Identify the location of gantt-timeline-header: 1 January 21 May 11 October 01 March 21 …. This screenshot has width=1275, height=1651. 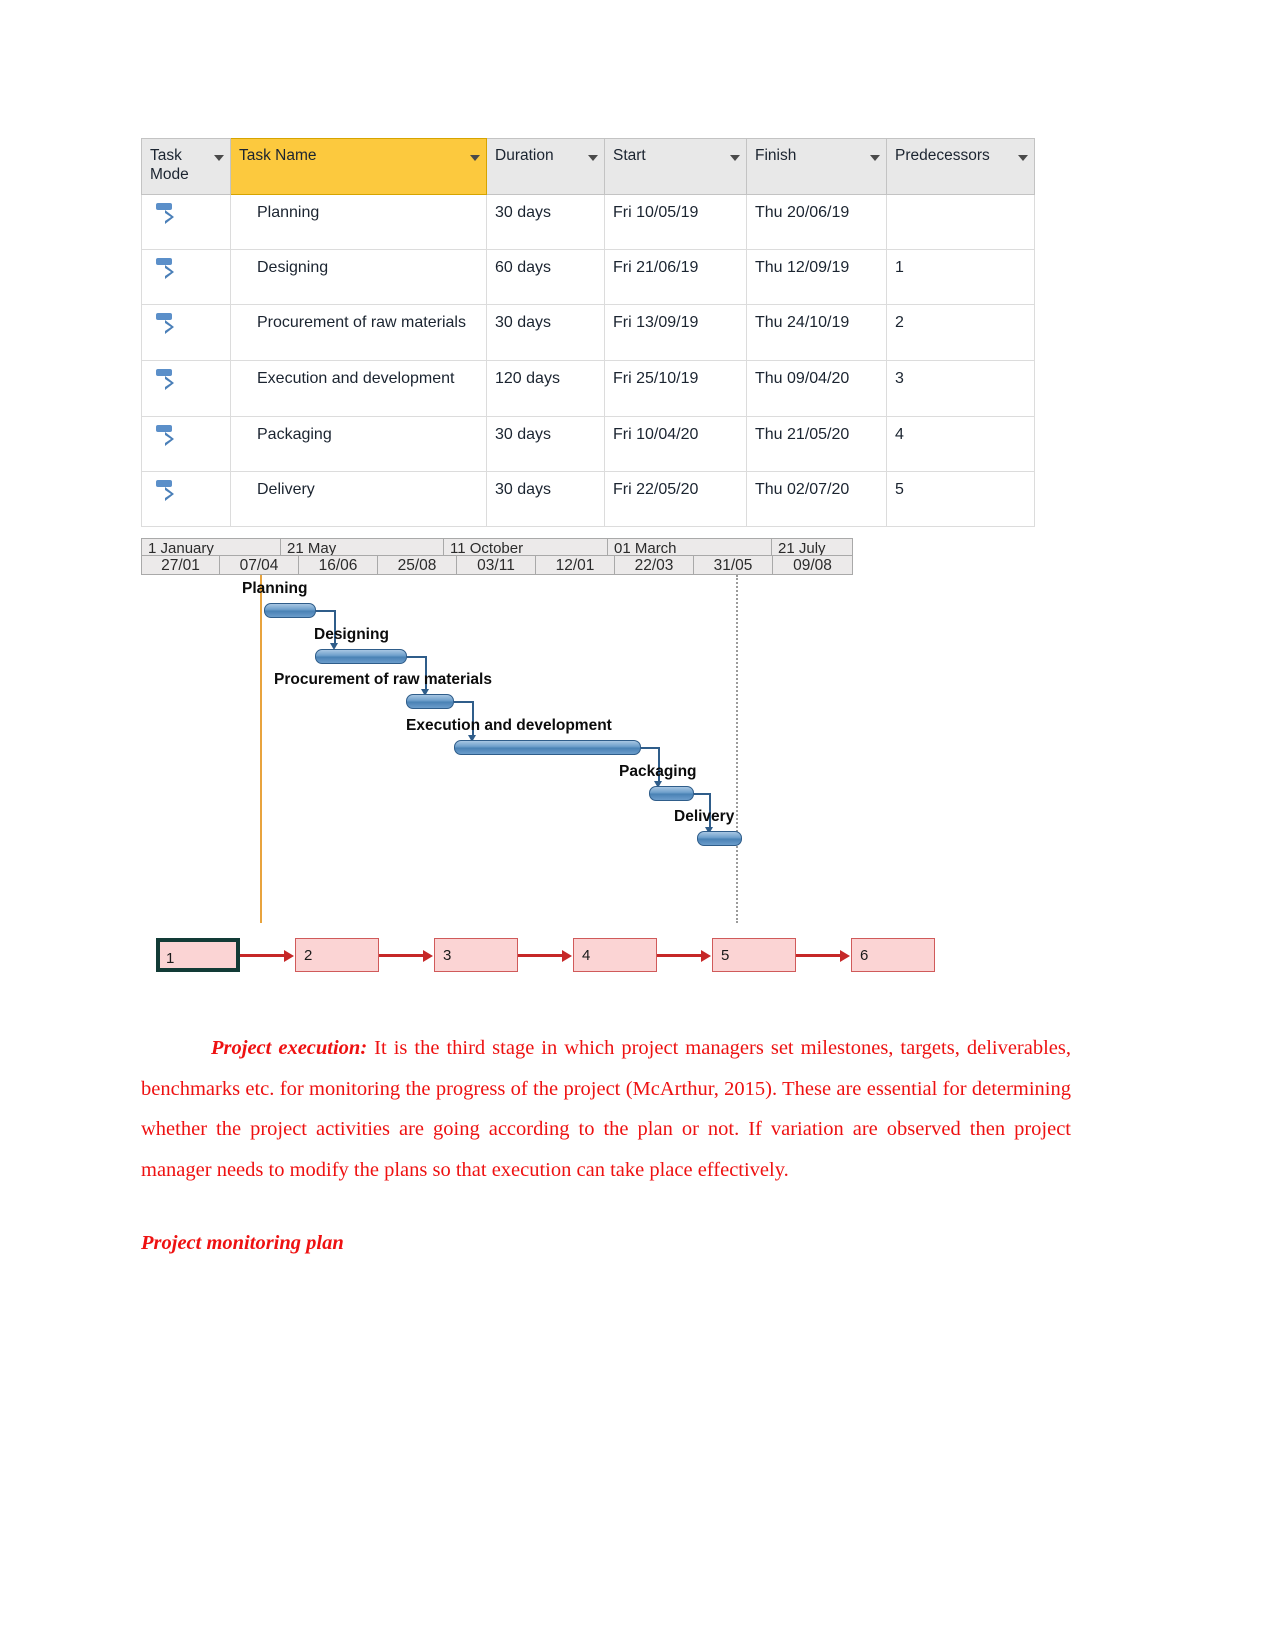
(497, 556).